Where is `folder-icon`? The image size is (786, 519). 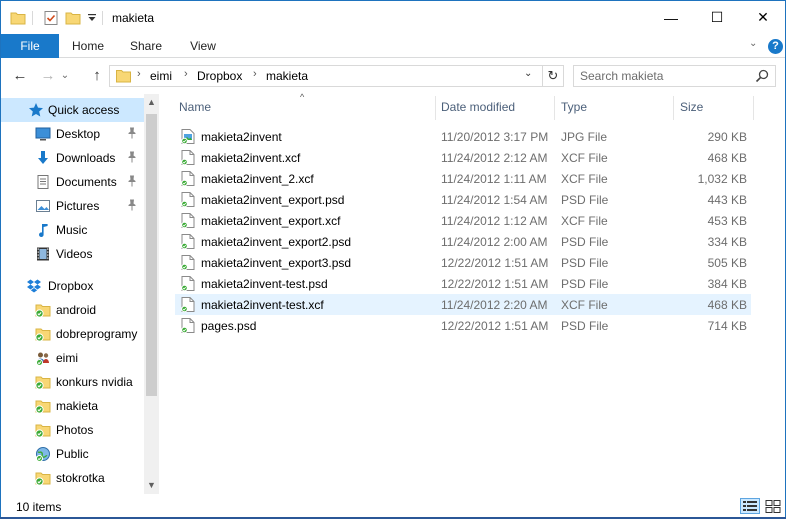
folder-icon is located at coordinates (18, 18).